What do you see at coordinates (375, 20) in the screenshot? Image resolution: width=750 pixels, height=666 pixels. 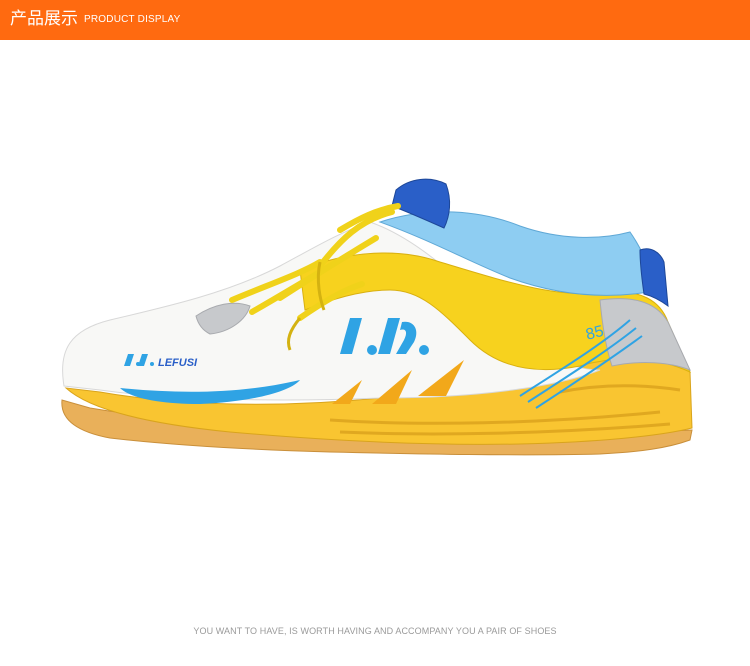 I see `header-bar: 产品展示 PRODUCT DISPLAY` at bounding box center [375, 20].